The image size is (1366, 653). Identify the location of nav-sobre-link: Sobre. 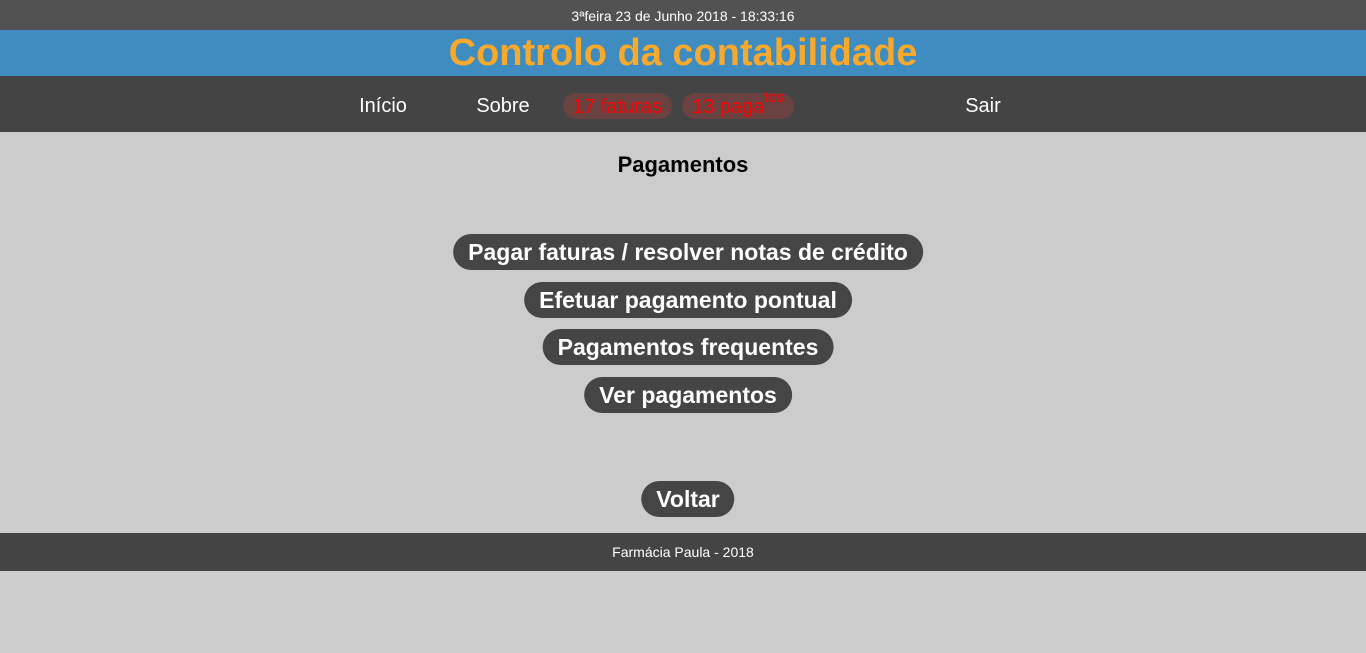
(502, 104).